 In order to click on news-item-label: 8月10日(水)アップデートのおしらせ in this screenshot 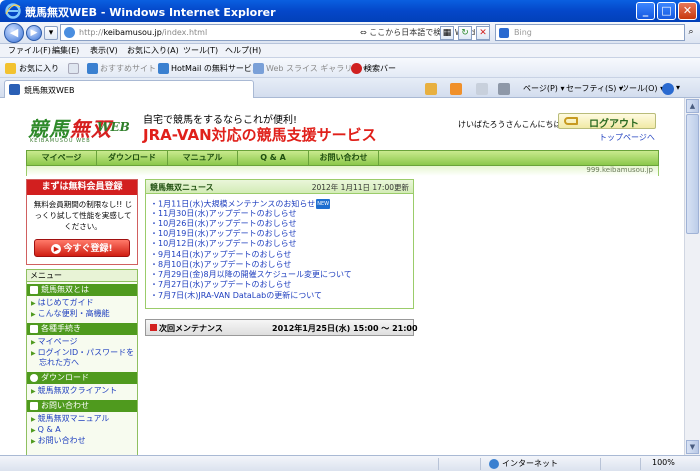, I will do `click(225, 264)`.